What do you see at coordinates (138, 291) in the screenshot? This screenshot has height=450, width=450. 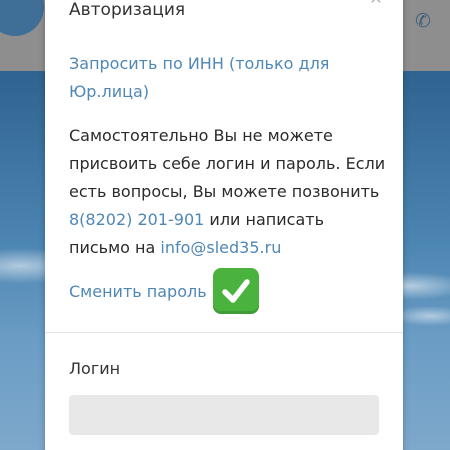 I see `change-password-link: Сменить пароль` at bounding box center [138, 291].